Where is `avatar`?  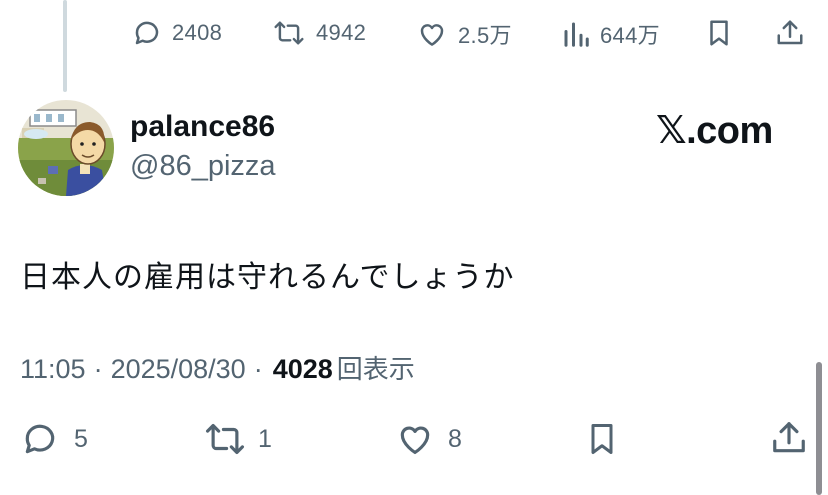 avatar is located at coordinates (66, 148).